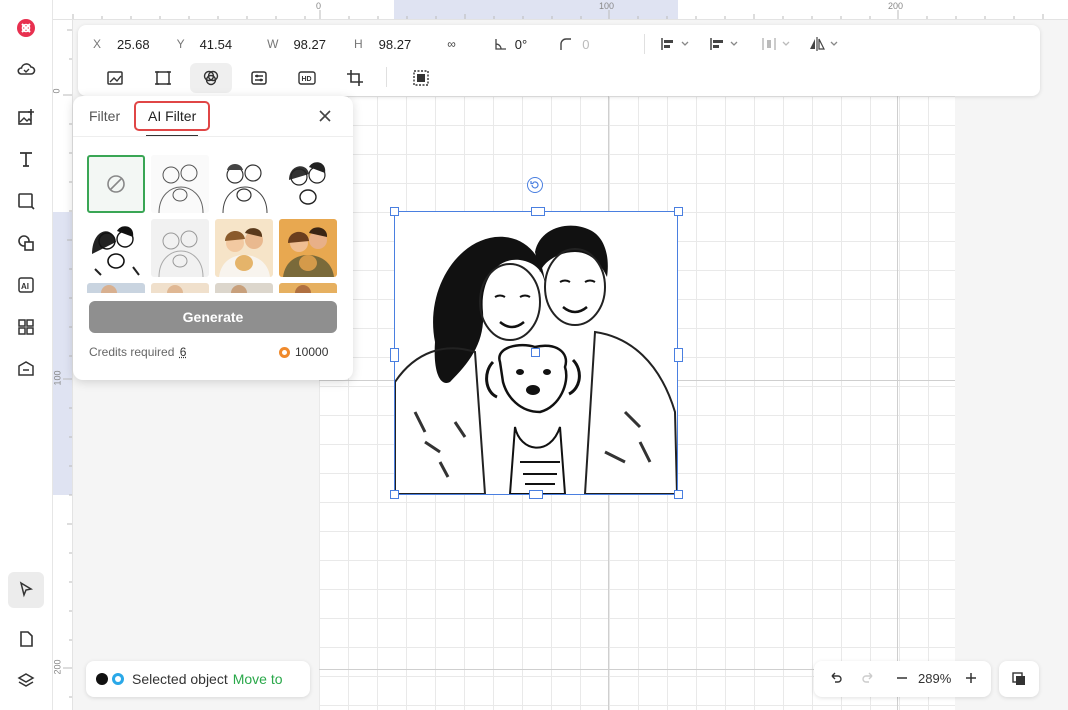 This screenshot has width=1068, height=710. I want to click on zoom-bar: 289%, so click(902, 679).